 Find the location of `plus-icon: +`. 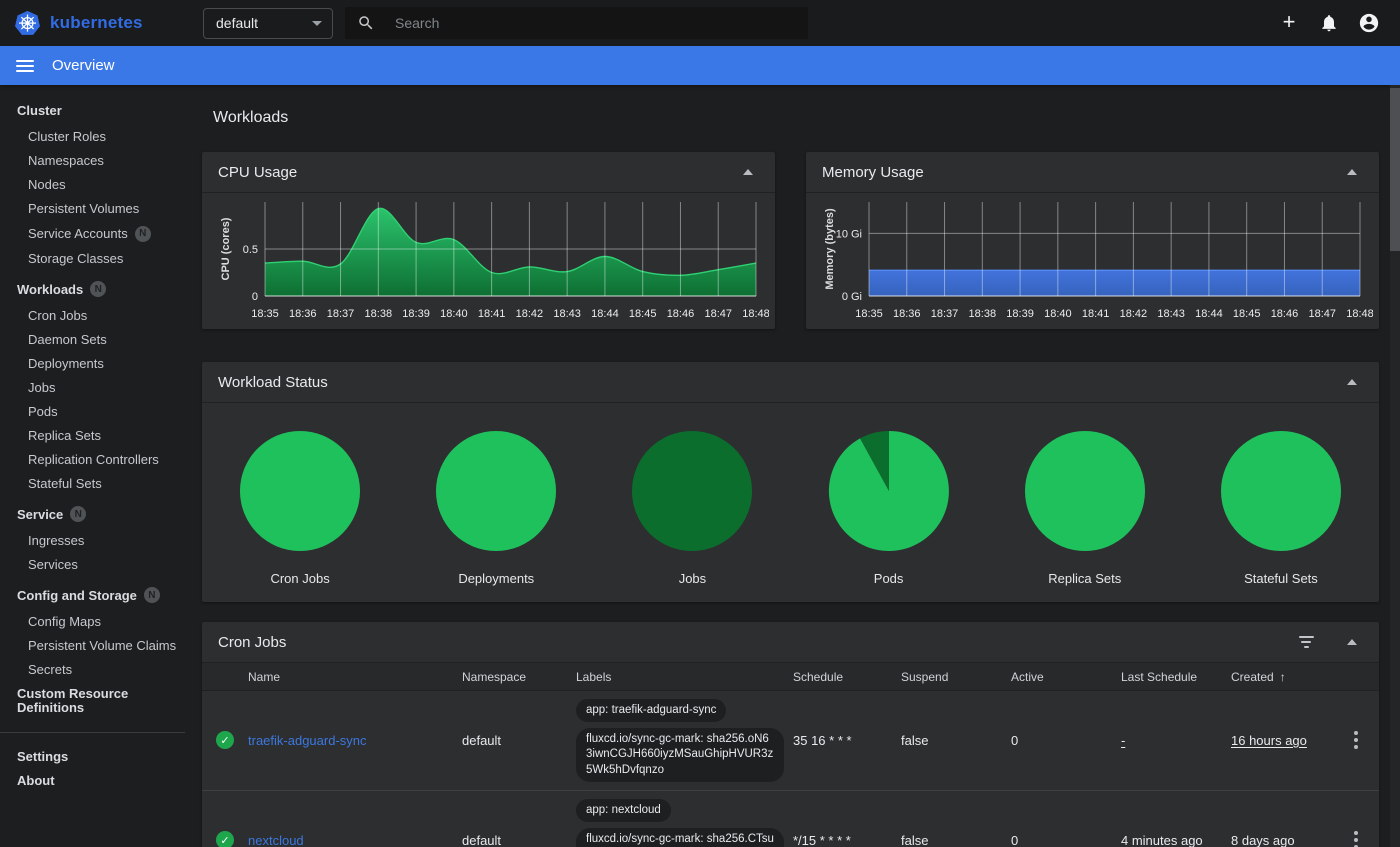

plus-icon: + is located at coordinates (1289, 21).